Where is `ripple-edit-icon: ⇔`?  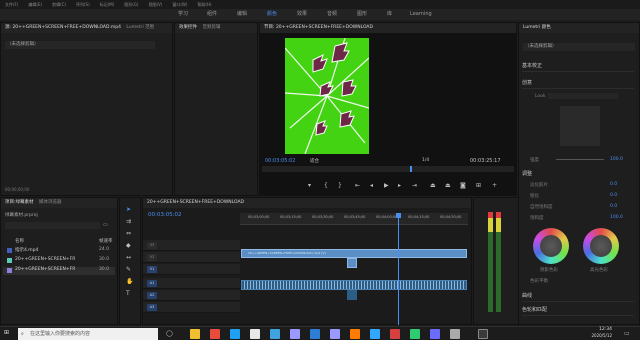 ripple-edit-icon: ⇔ is located at coordinates (128, 233).